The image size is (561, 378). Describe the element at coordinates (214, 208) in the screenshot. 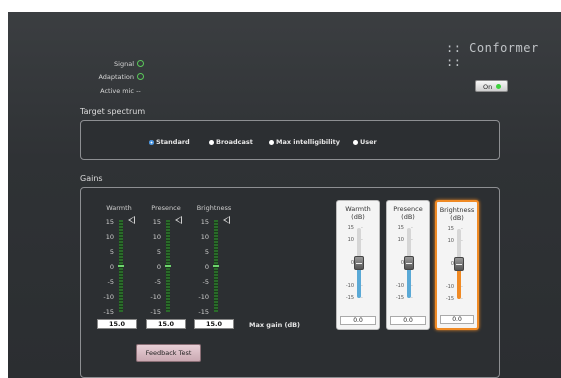

I see `meter-brightness-label: Brightness` at that location.